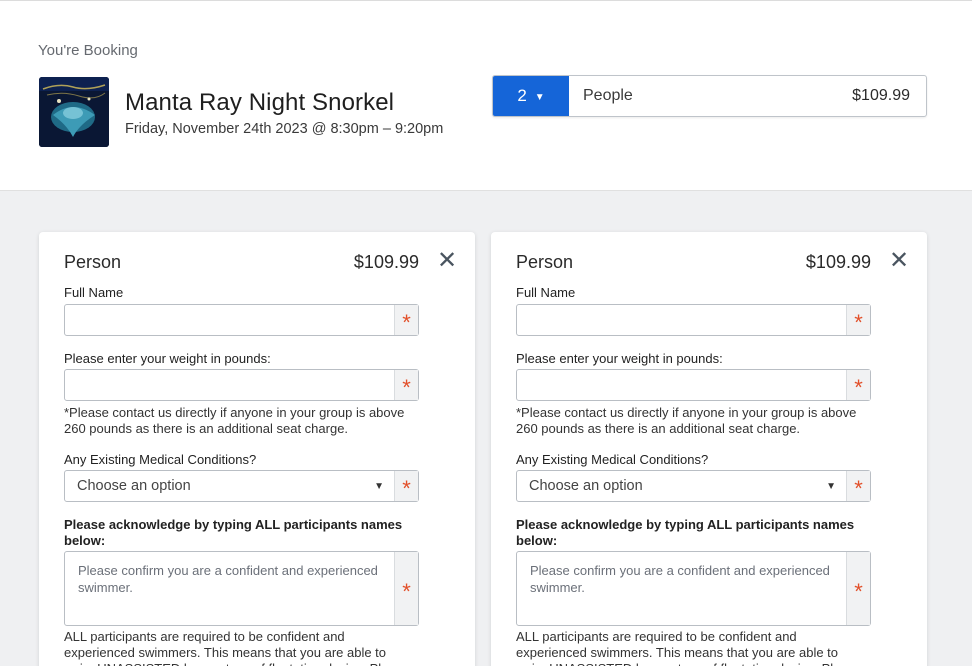 This screenshot has height=666, width=972. I want to click on tour-thumbnail-image, so click(74, 112).